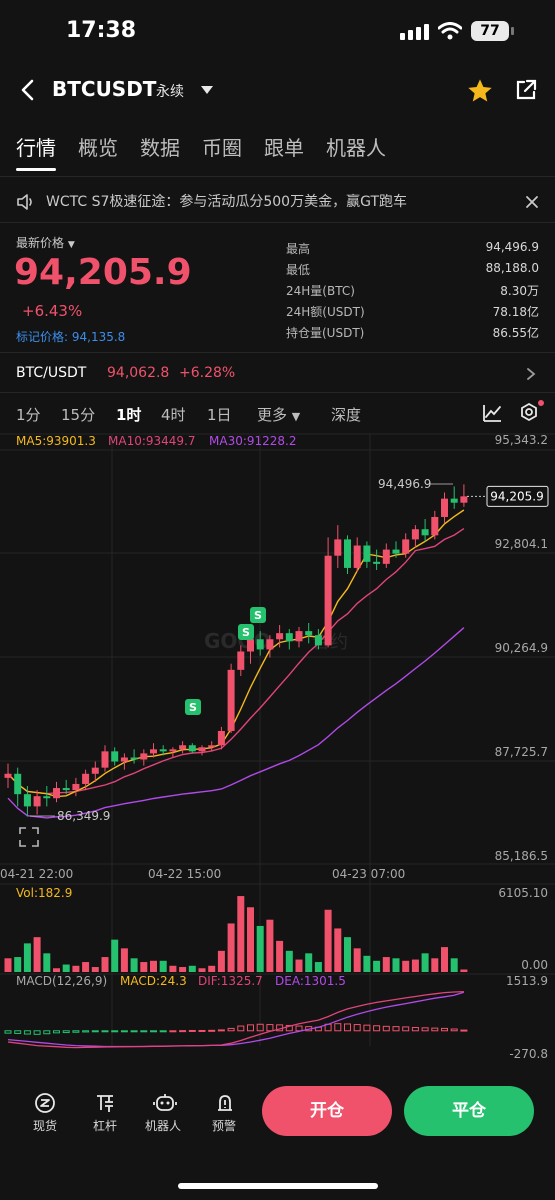 Image resolution: width=555 pixels, height=1200 pixels. What do you see at coordinates (346, 414) in the screenshot?
I see `timeframe-depth: 深度` at bounding box center [346, 414].